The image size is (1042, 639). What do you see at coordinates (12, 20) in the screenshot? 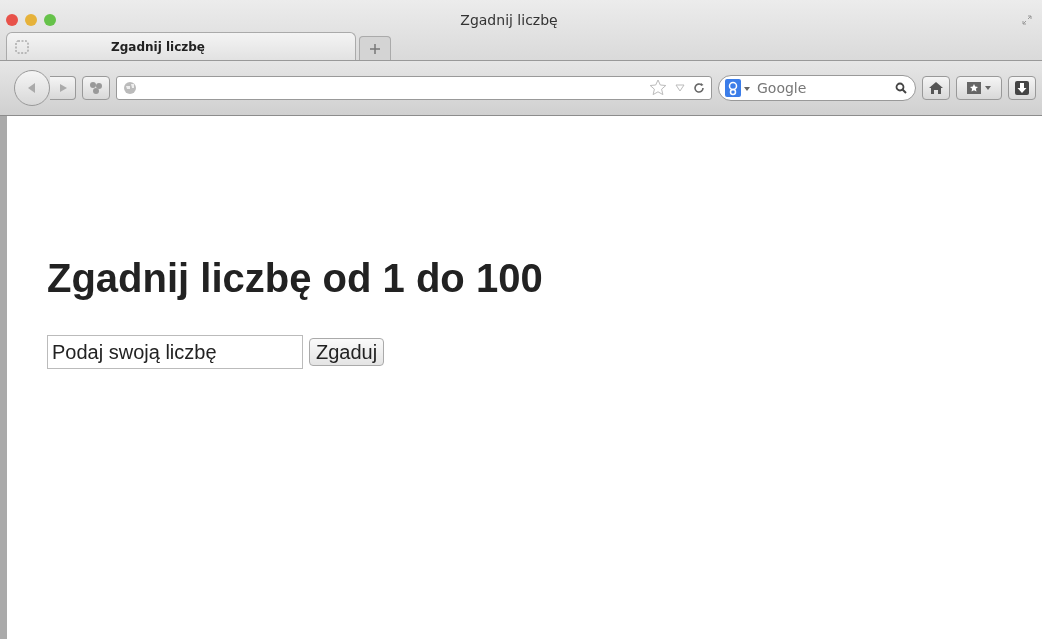
I see `close-button` at bounding box center [12, 20].